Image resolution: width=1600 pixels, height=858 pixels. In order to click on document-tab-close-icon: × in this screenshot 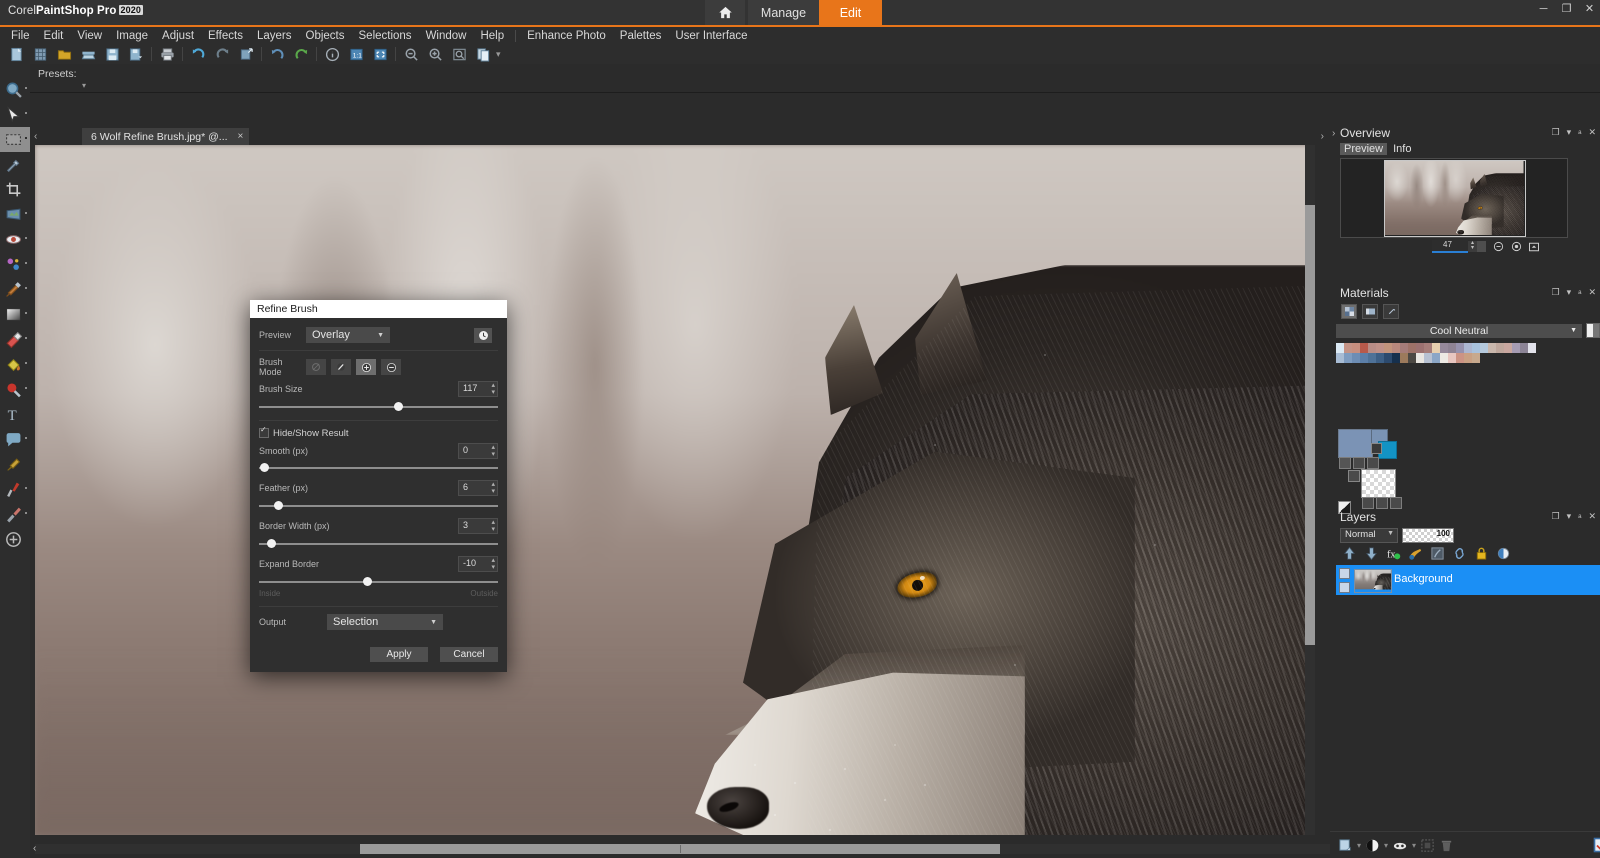, I will do `click(241, 136)`.